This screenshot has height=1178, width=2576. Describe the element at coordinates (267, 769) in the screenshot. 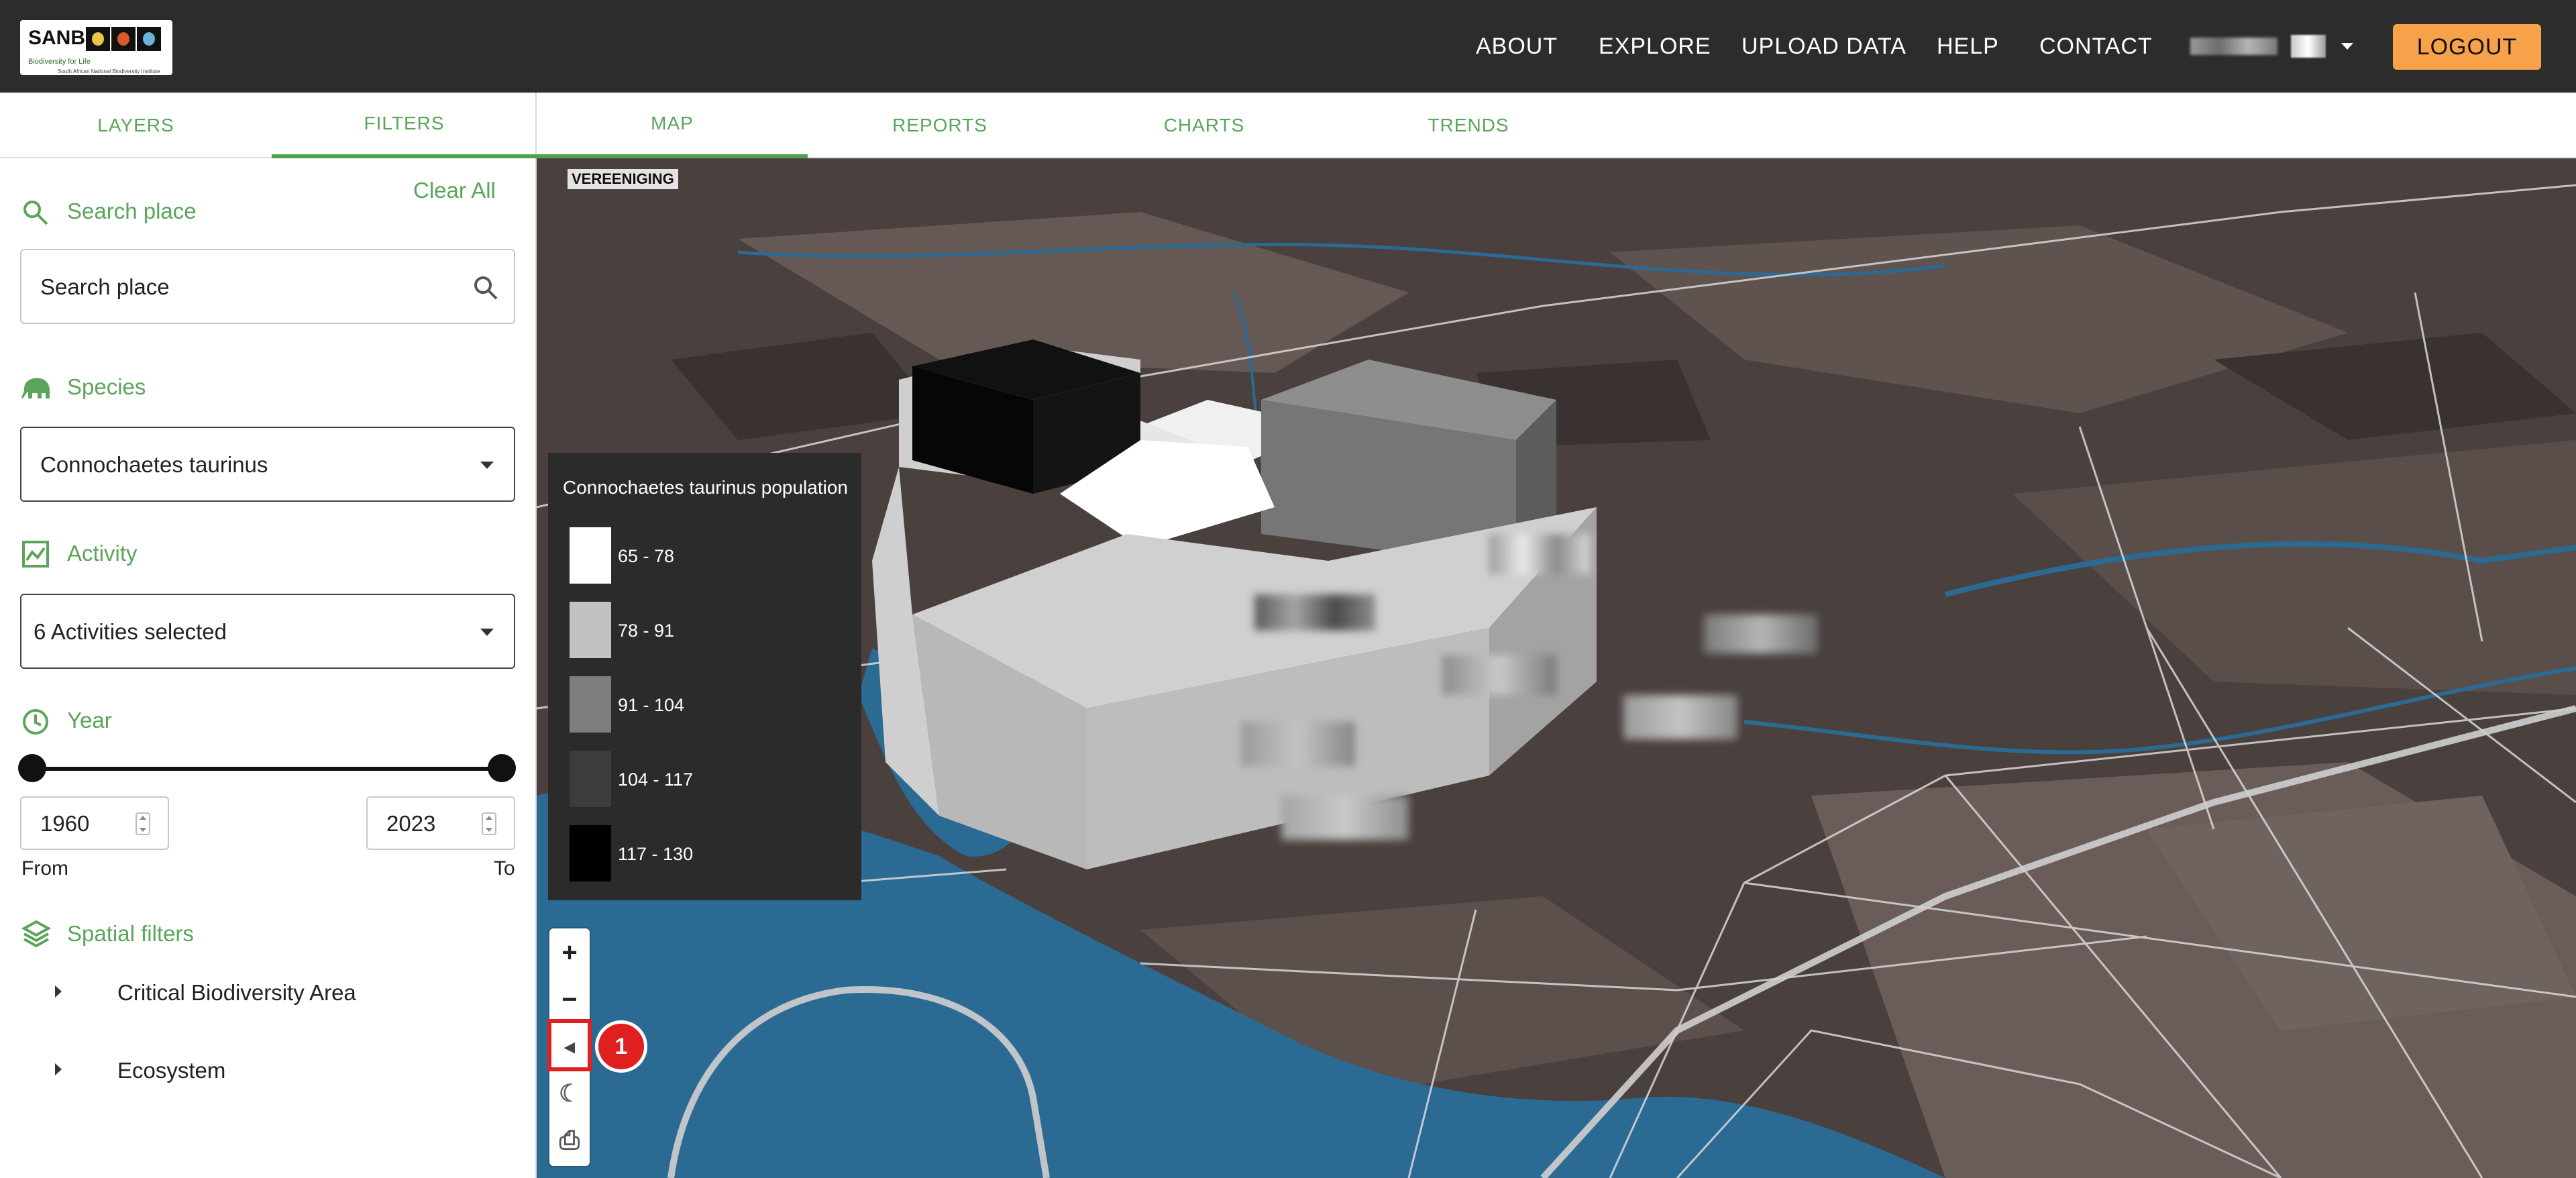

I see `year-range-track` at that location.